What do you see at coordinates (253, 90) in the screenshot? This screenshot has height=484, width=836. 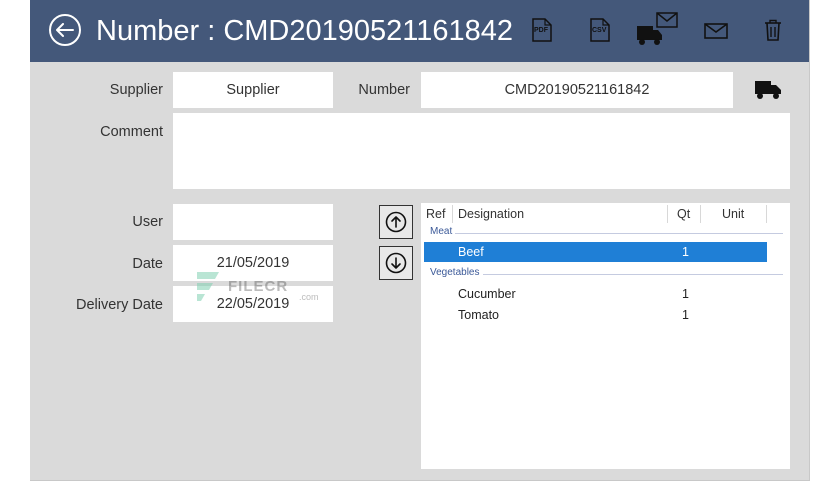 I see `supplier-field: Supplier` at bounding box center [253, 90].